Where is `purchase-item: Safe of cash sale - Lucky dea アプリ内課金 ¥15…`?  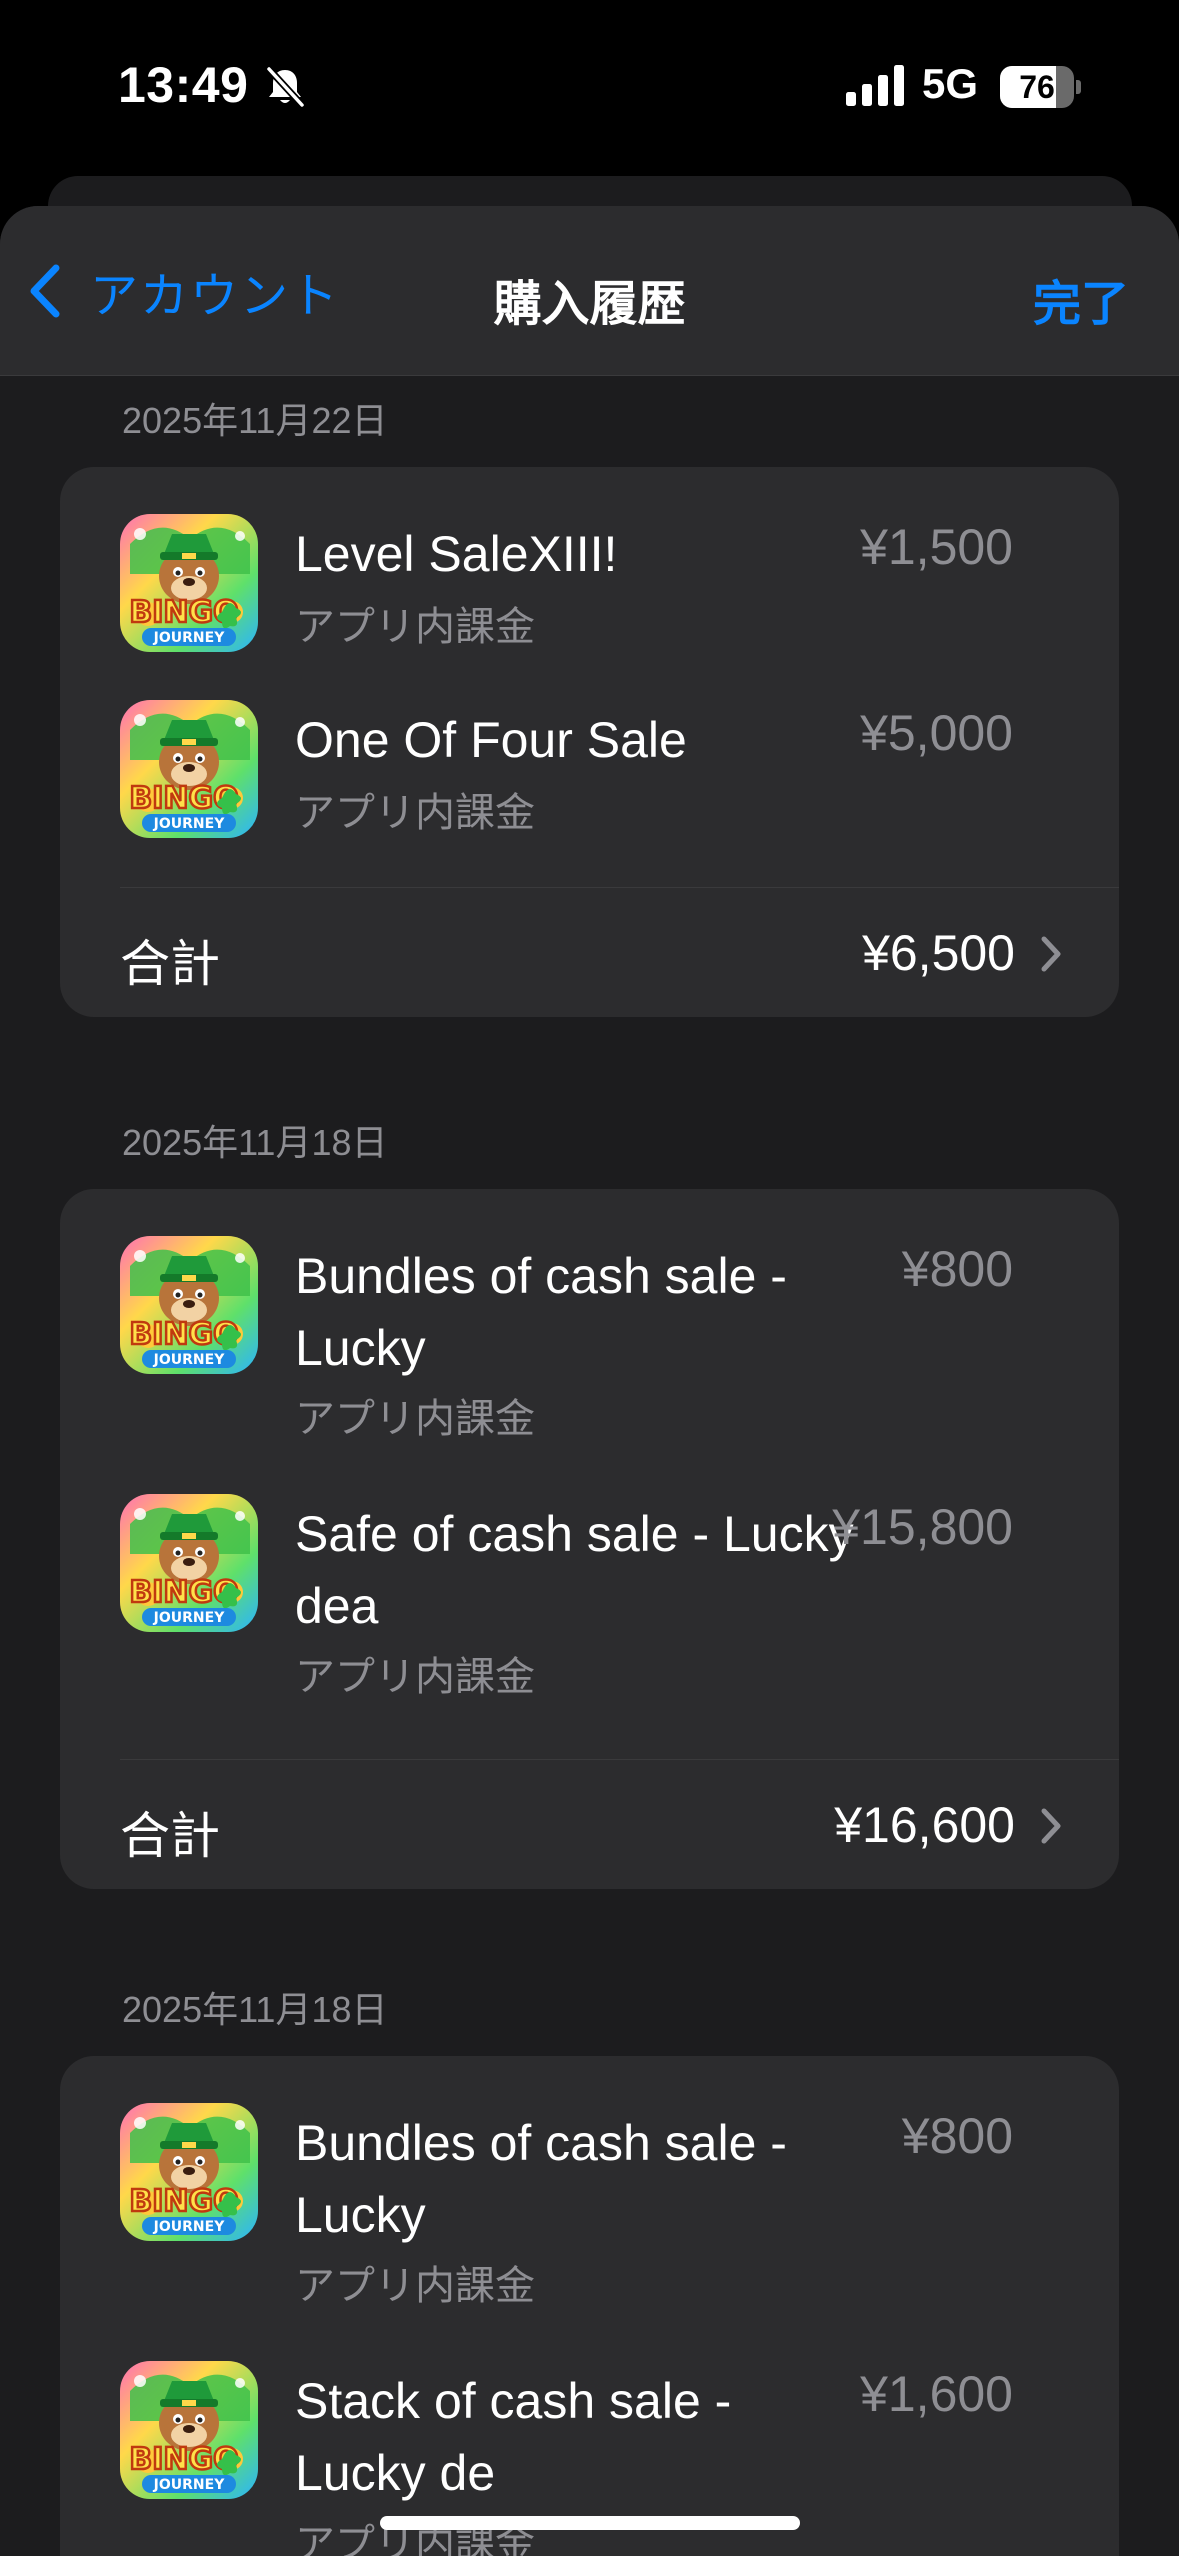
purchase-item: Safe of cash sale - Lucky dea アプリ内課金 ¥15… is located at coordinates (589, 1587).